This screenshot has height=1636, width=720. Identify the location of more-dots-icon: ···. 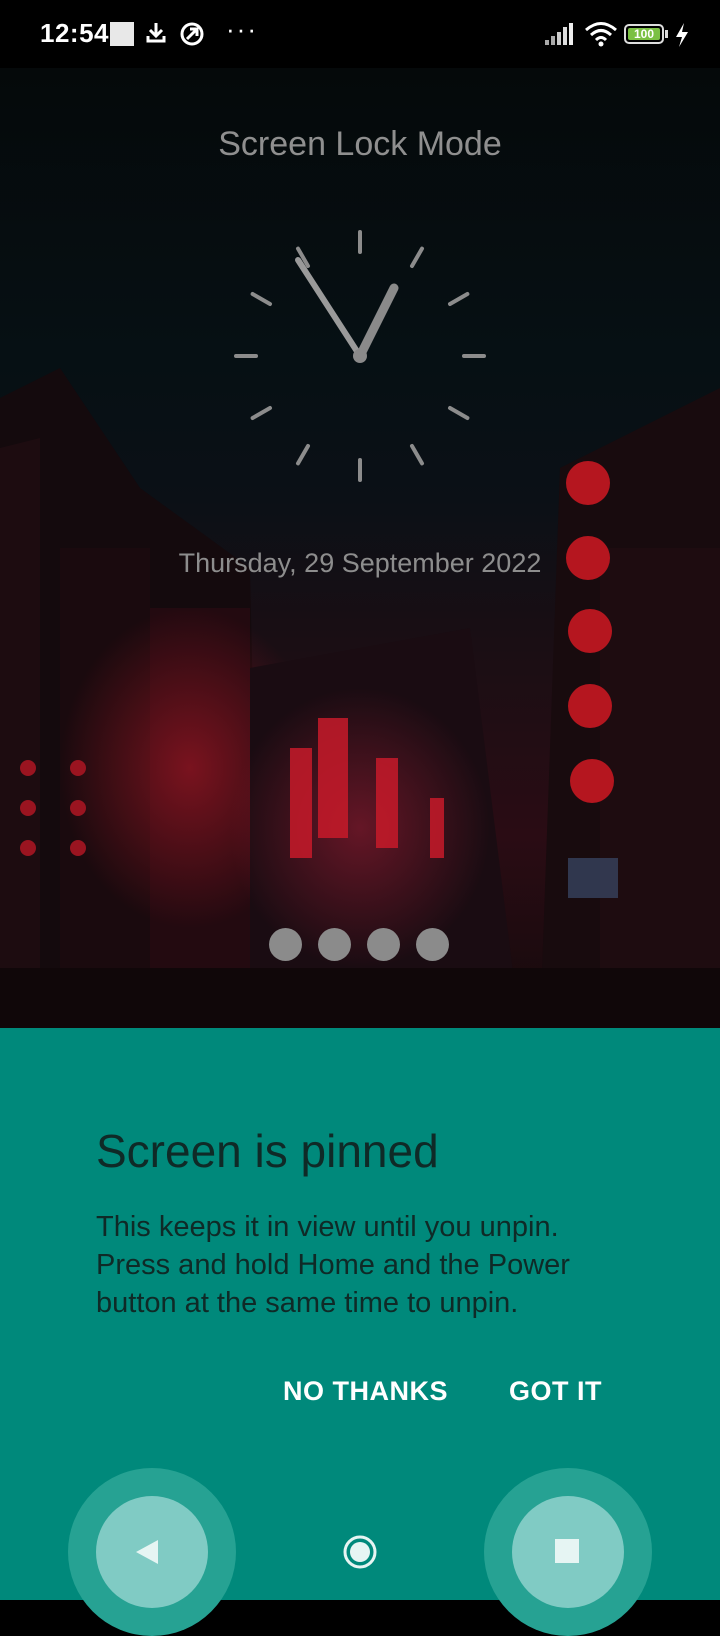
(242, 29).